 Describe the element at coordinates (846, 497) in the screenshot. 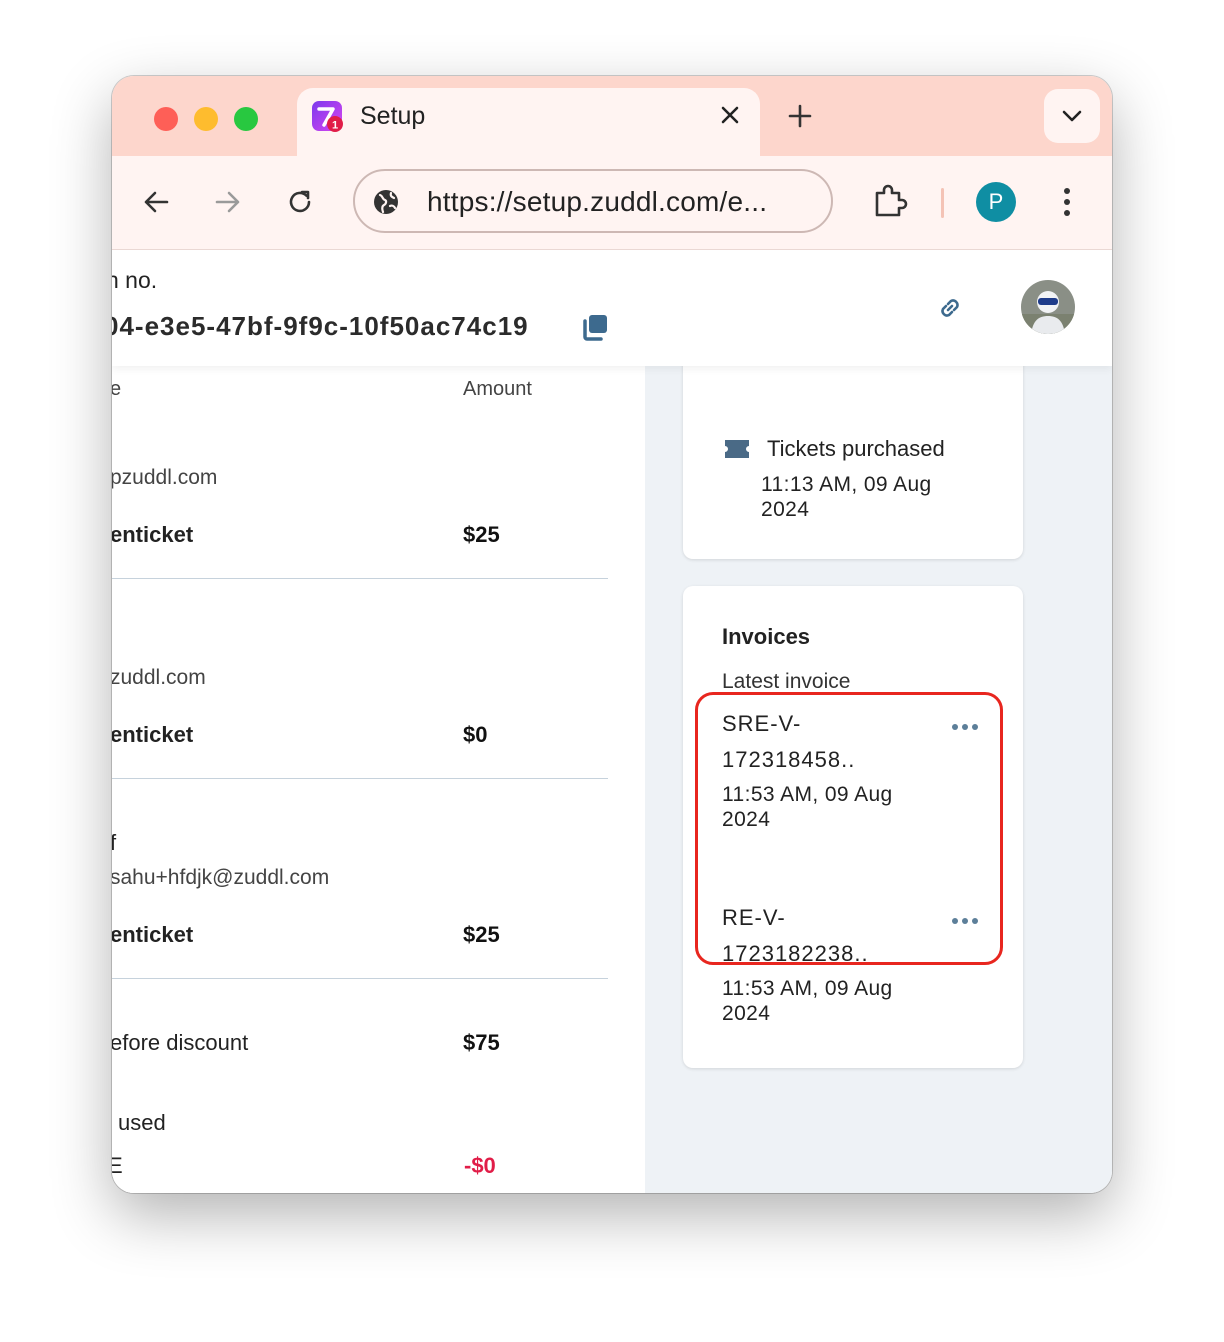

I see `activity-time: 11:13 AM, 09 Aug 2024` at that location.